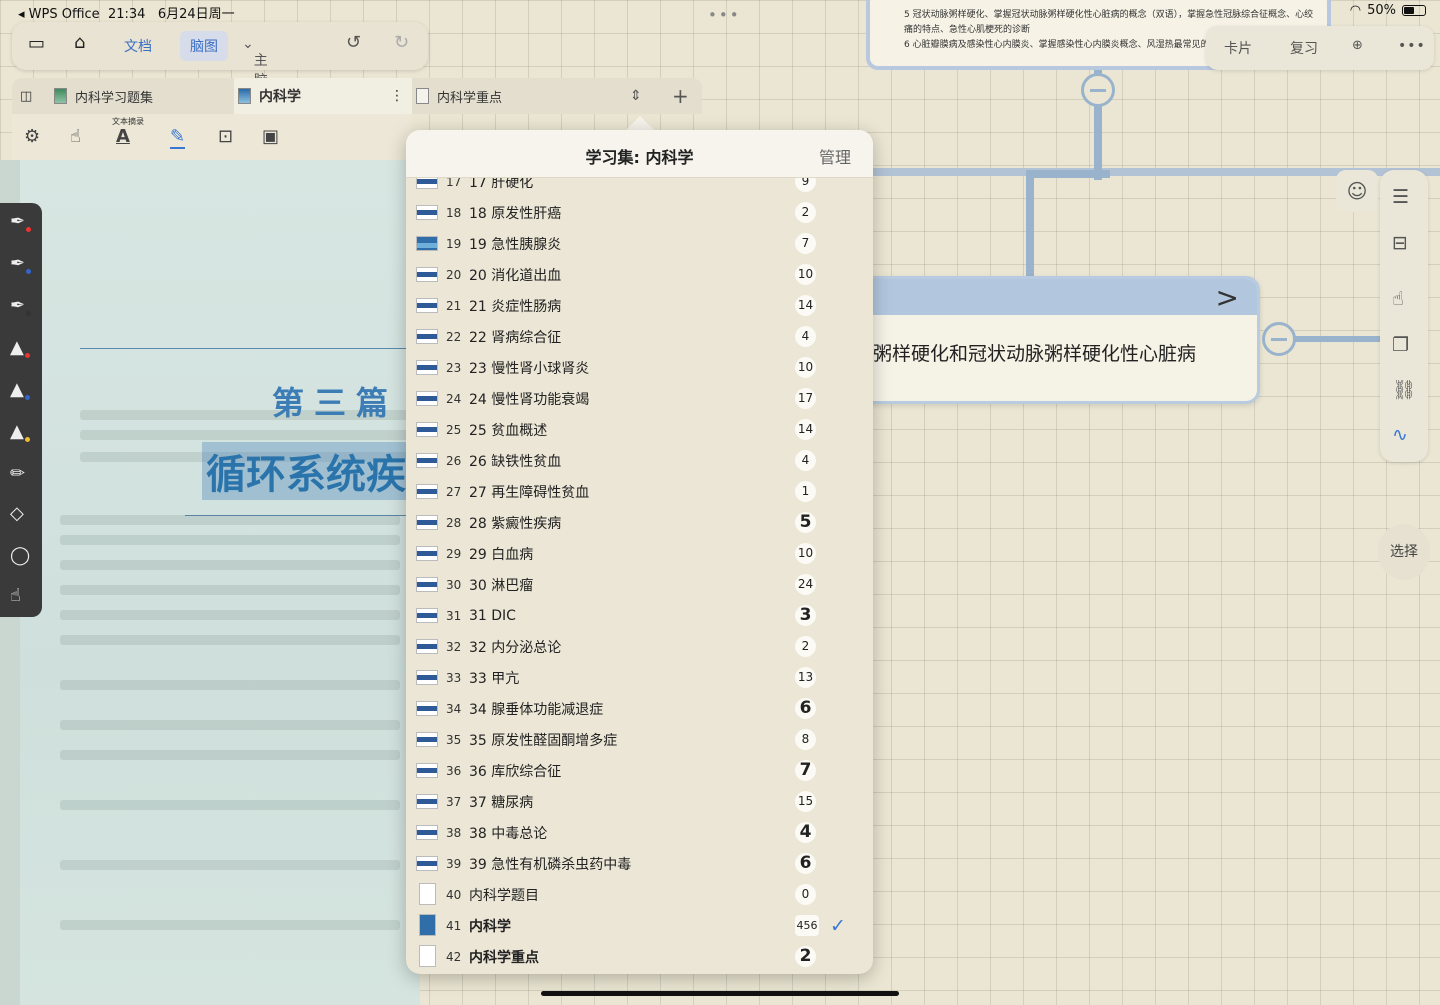 This screenshot has height=1005, width=1440. I want to click on list-item: 28 28 紫癜性疾病 5, so click(639, 522).